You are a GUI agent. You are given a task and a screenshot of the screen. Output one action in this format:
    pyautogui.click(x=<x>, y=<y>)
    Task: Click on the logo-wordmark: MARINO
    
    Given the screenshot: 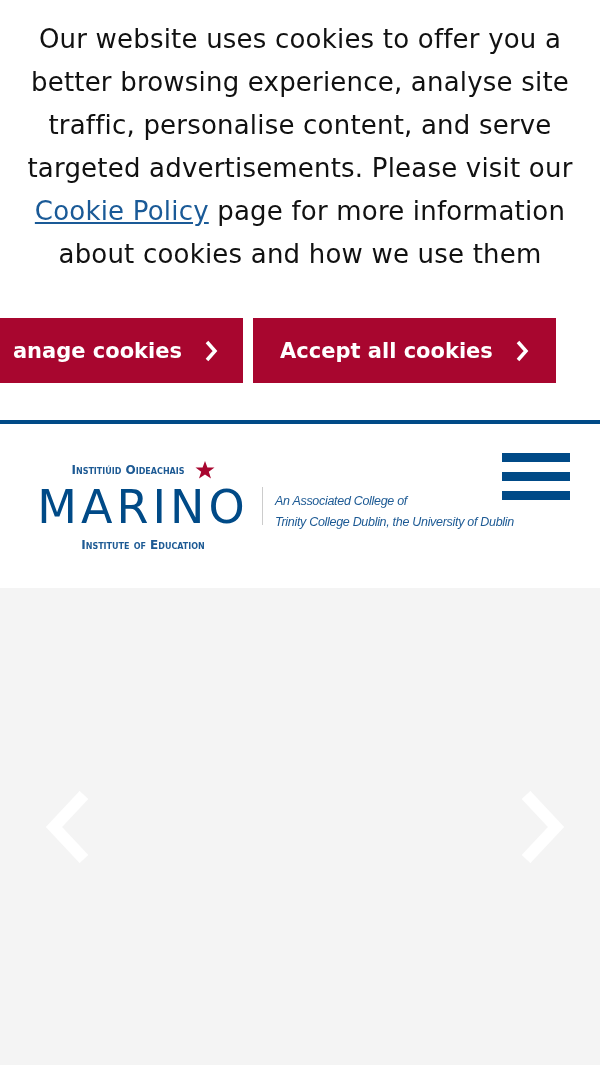 What is the action you would take?
    pyautogui.click(x=143, y=507)
    